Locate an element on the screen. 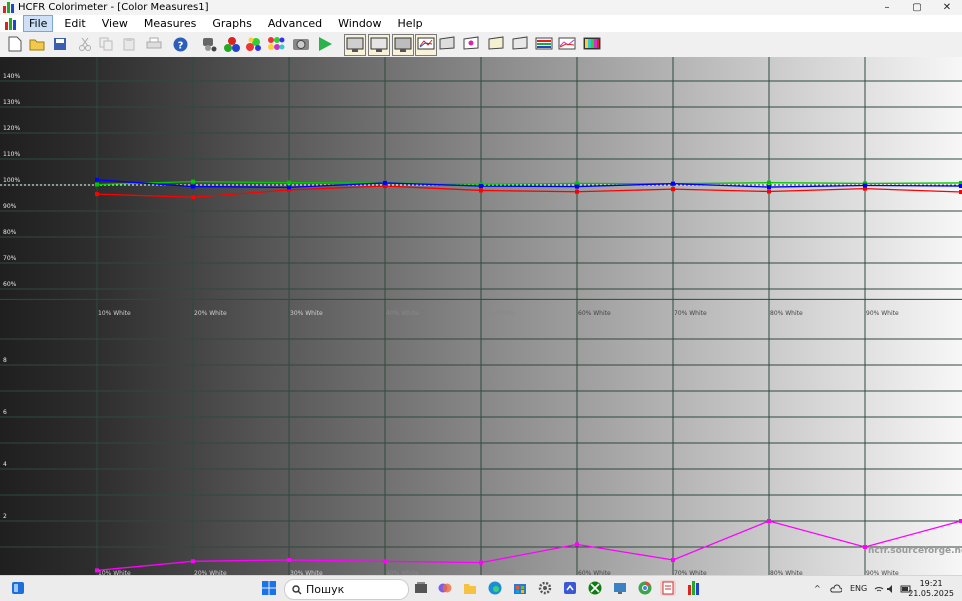 This screenshot has width=962, height=601. tray-chevron-icon: ^ is located at coordinates (817, 588).